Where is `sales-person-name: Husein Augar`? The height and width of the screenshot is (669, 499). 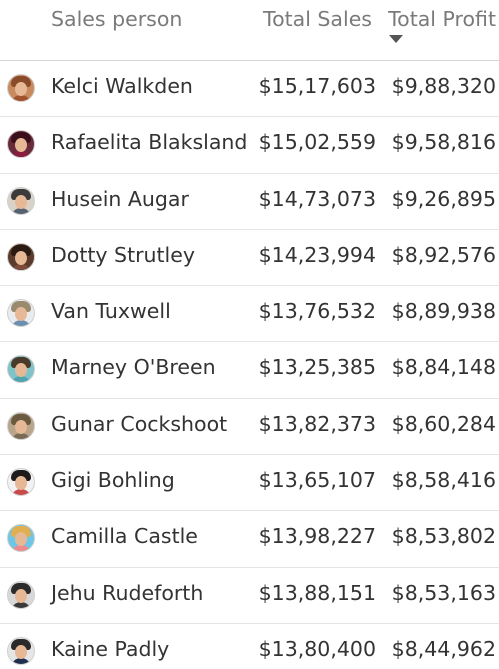
sales-person-name: Husein Augar is located at coordinates (120, 198).